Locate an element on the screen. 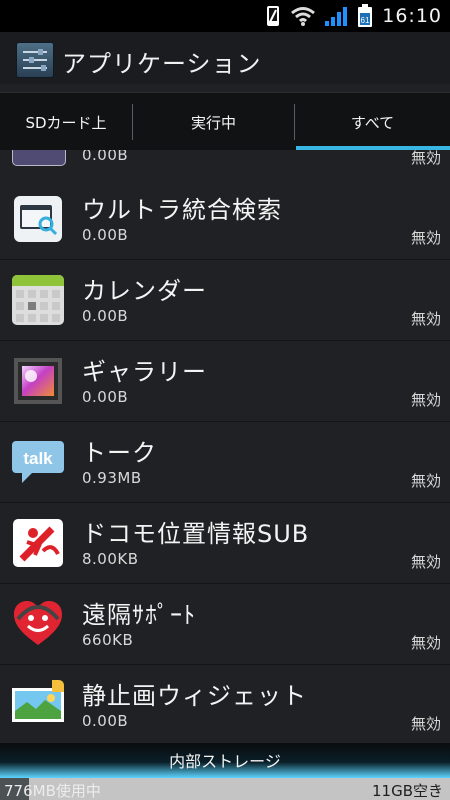 The height and width of the screenshot is (800, 450). tab-running-label: 実行中 is located at coordinates (213, 122).